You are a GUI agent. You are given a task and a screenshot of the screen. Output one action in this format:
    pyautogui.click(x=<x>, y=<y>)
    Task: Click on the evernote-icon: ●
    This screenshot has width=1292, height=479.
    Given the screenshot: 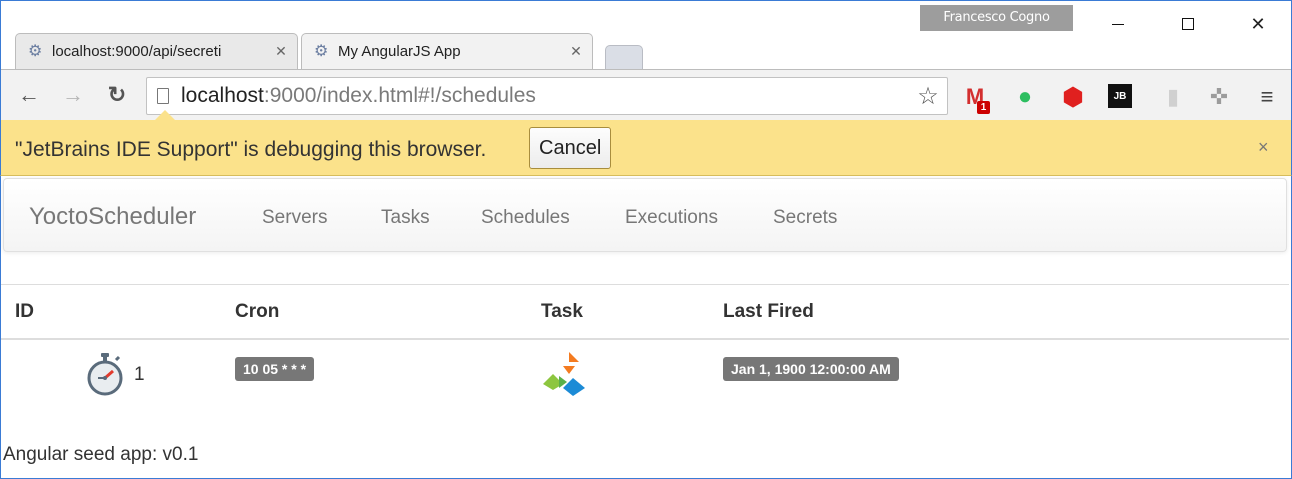 What is the action you would take?
    pyautogui.click(x=1025, y=96)
    